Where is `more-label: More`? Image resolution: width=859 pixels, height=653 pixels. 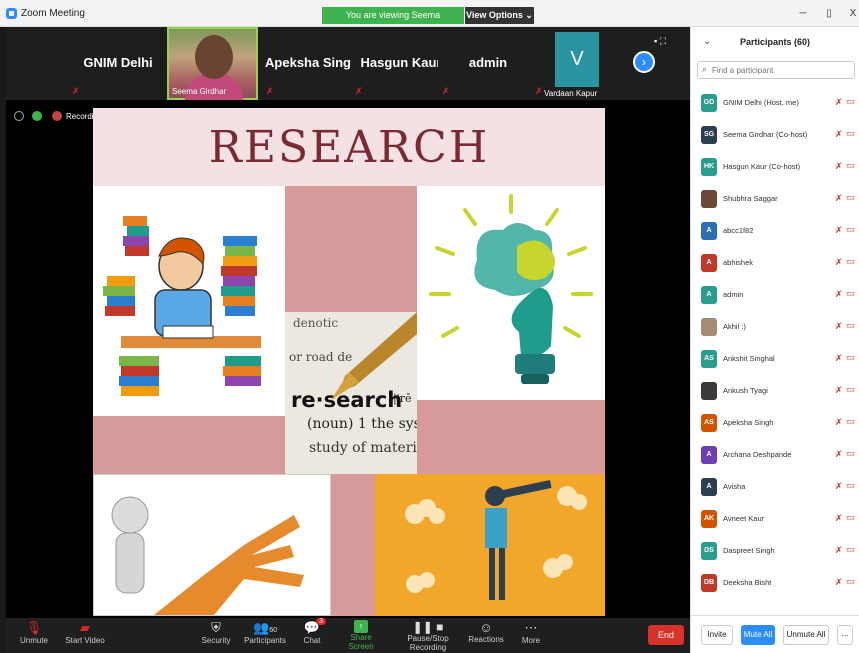 more-label: More is located at coordinates (531, 640).